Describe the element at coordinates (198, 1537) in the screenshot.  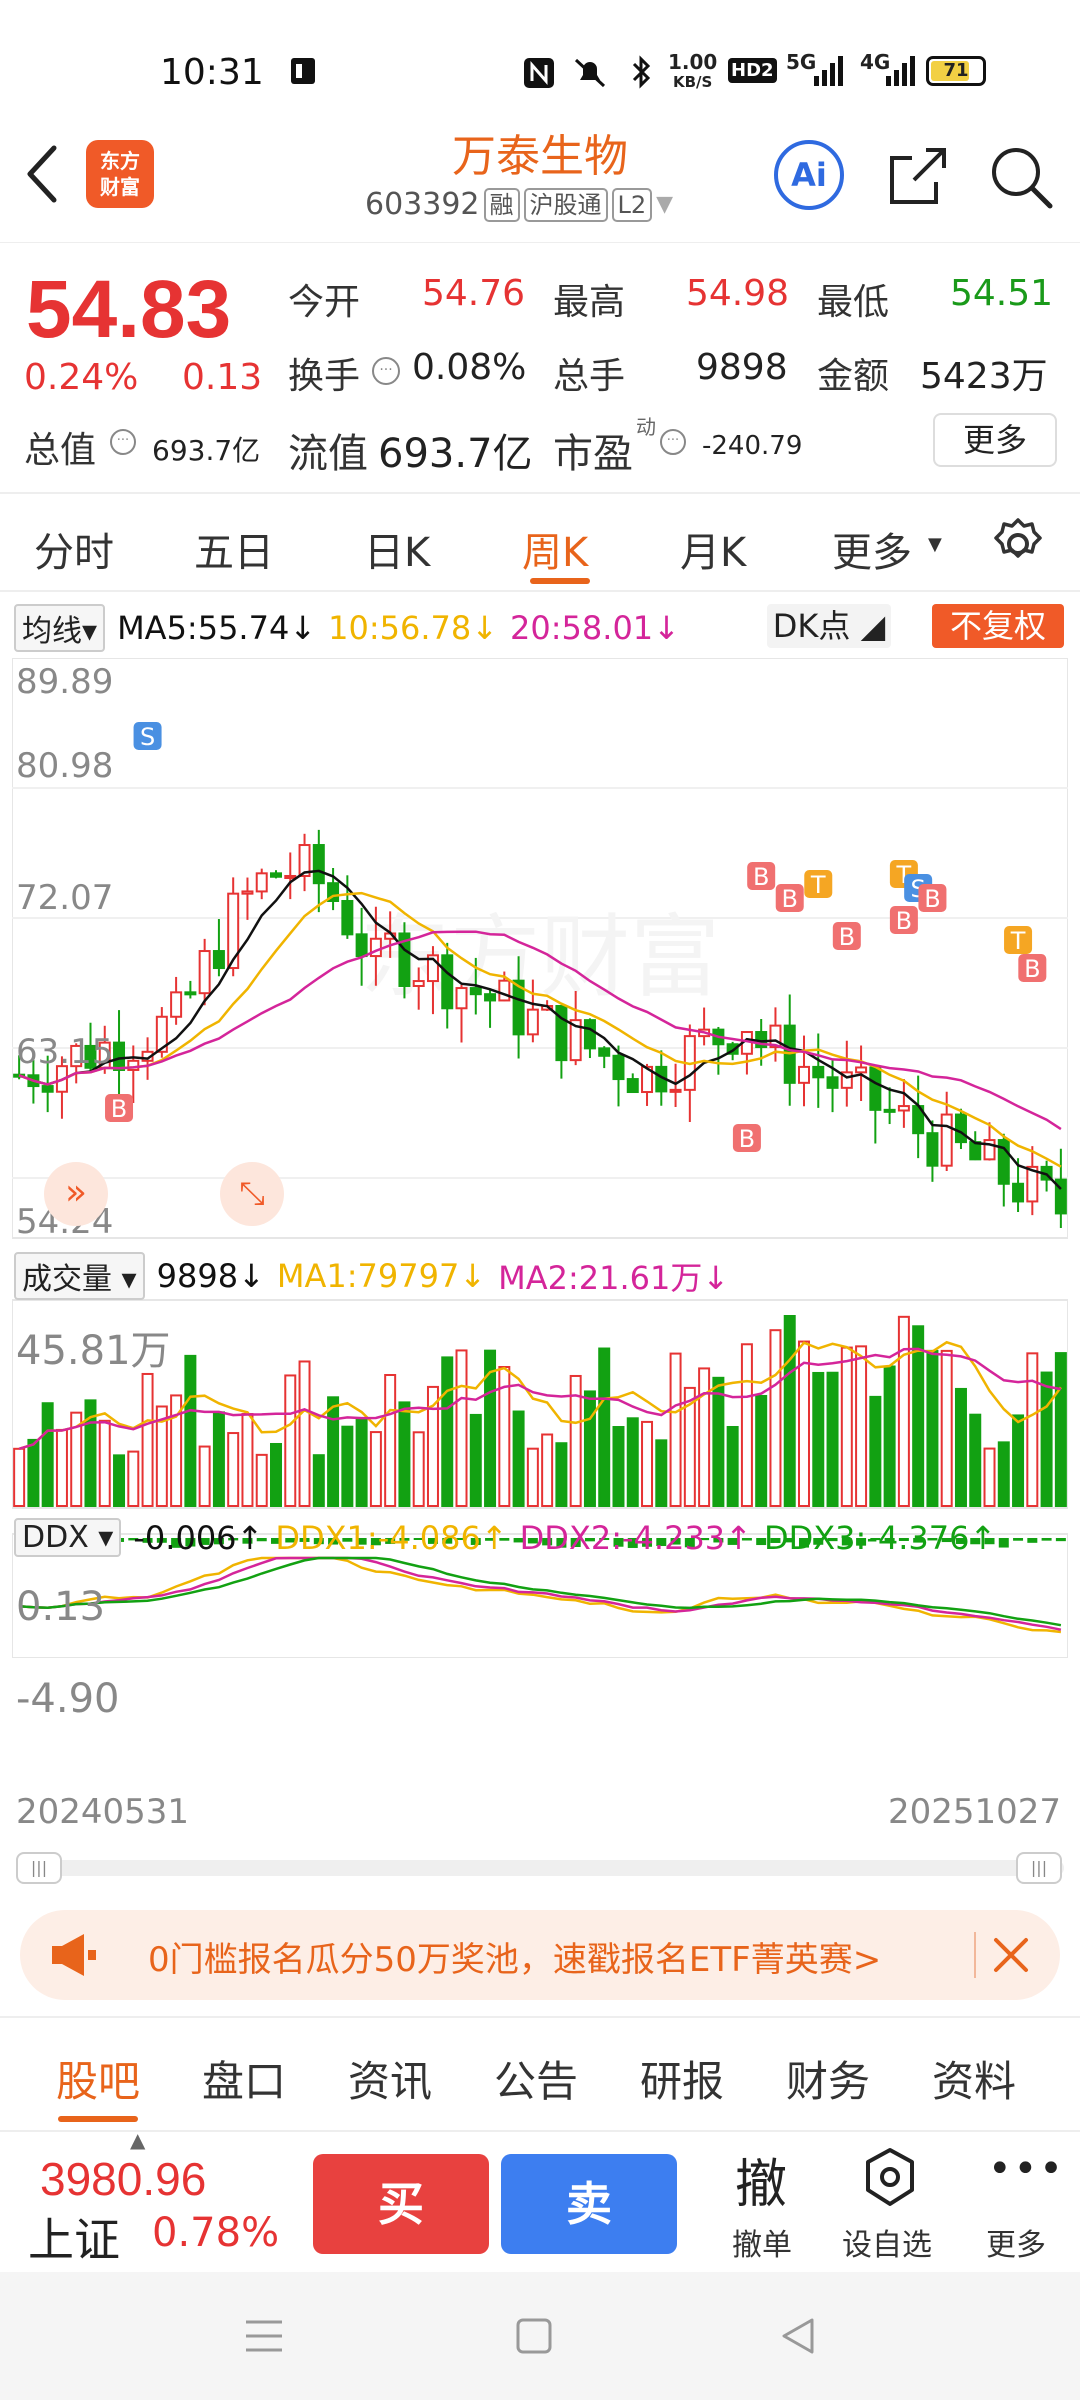
I see `ddx-value: -0.006↑` at that location.